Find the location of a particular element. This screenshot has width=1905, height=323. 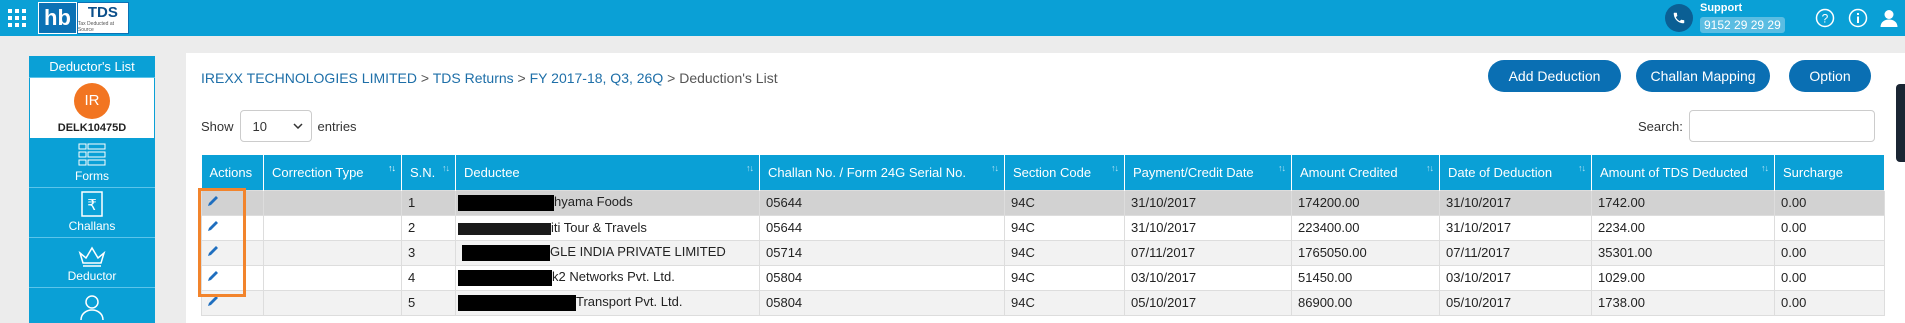

entries-select: 10 is located at coordinates (275, 126).